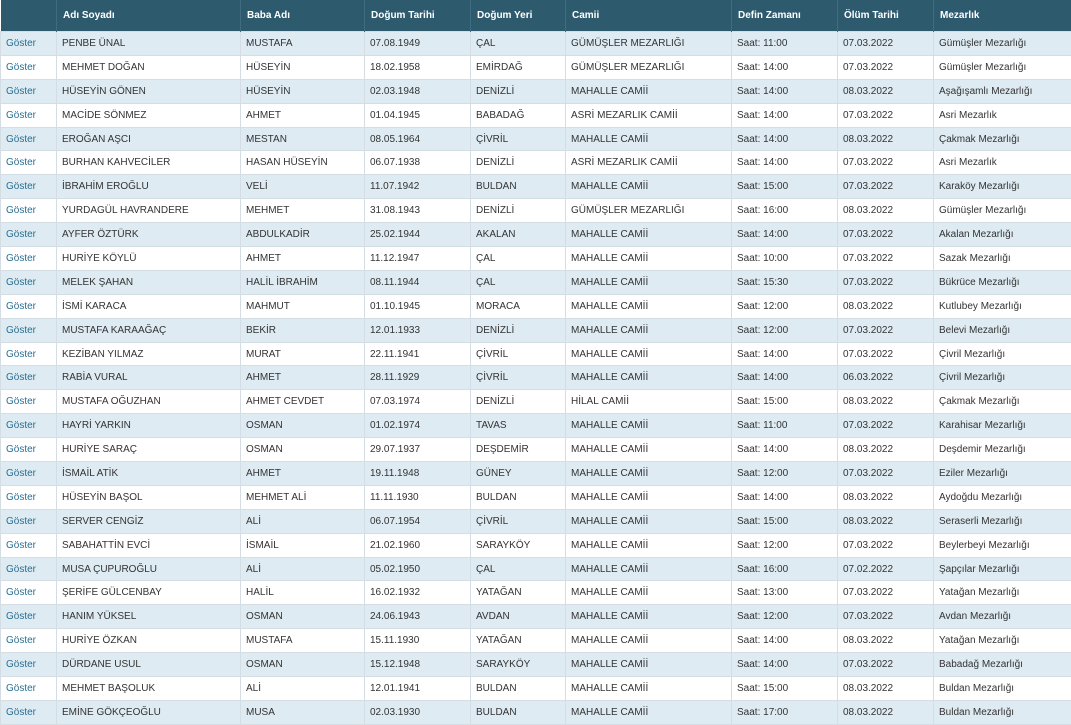 This screenshot has width=1071, height=725. What do you see at coordinates (1002, 306) in the screenshot?
I see `cell-cemetery: Kutlubey Mezarlığı` at bounding box center [1002, 306].